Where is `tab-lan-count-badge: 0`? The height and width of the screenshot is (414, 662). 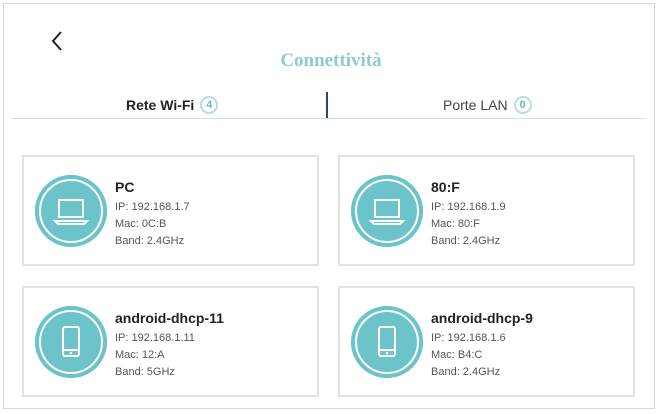
tab-lan-count-badge: 0 is located at coordinates (522, 105).